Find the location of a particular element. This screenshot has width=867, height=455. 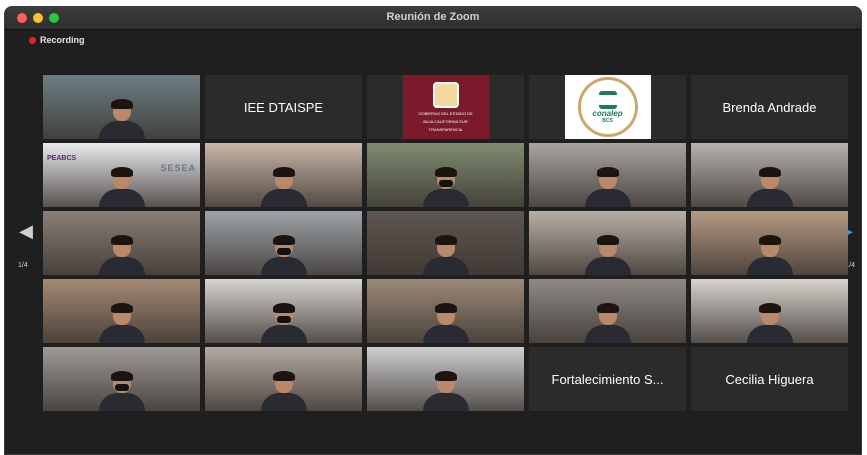

window-title: Reunión de Zoom is located at coordinates (433, 17).